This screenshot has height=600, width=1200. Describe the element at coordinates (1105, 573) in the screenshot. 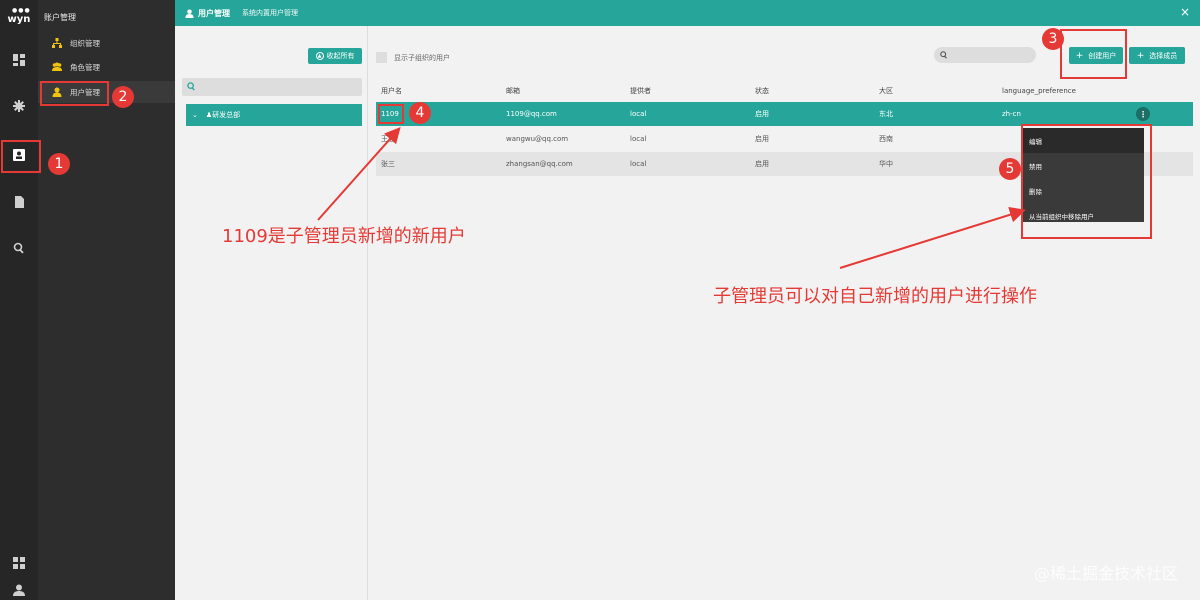

I see `watermark: @稀土掘金技术社区` at that location.